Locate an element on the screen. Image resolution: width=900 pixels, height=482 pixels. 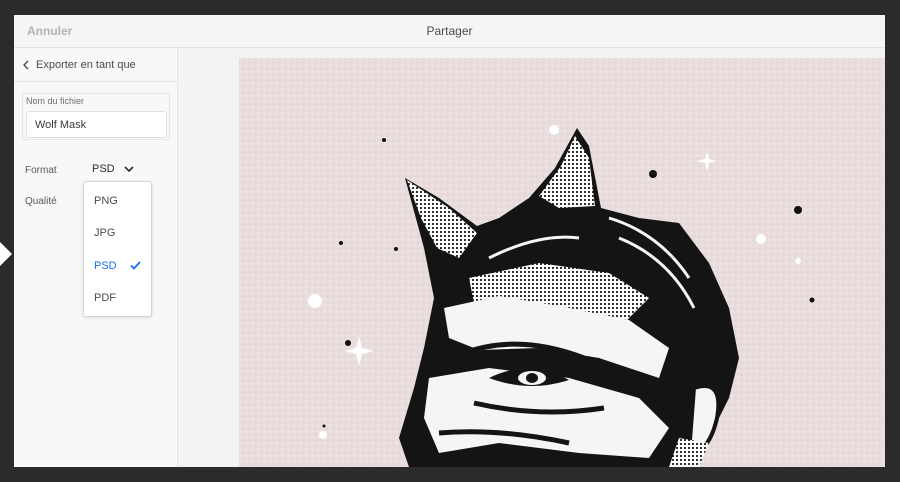
side-arrow-icon is located at coordinates (6, 254).